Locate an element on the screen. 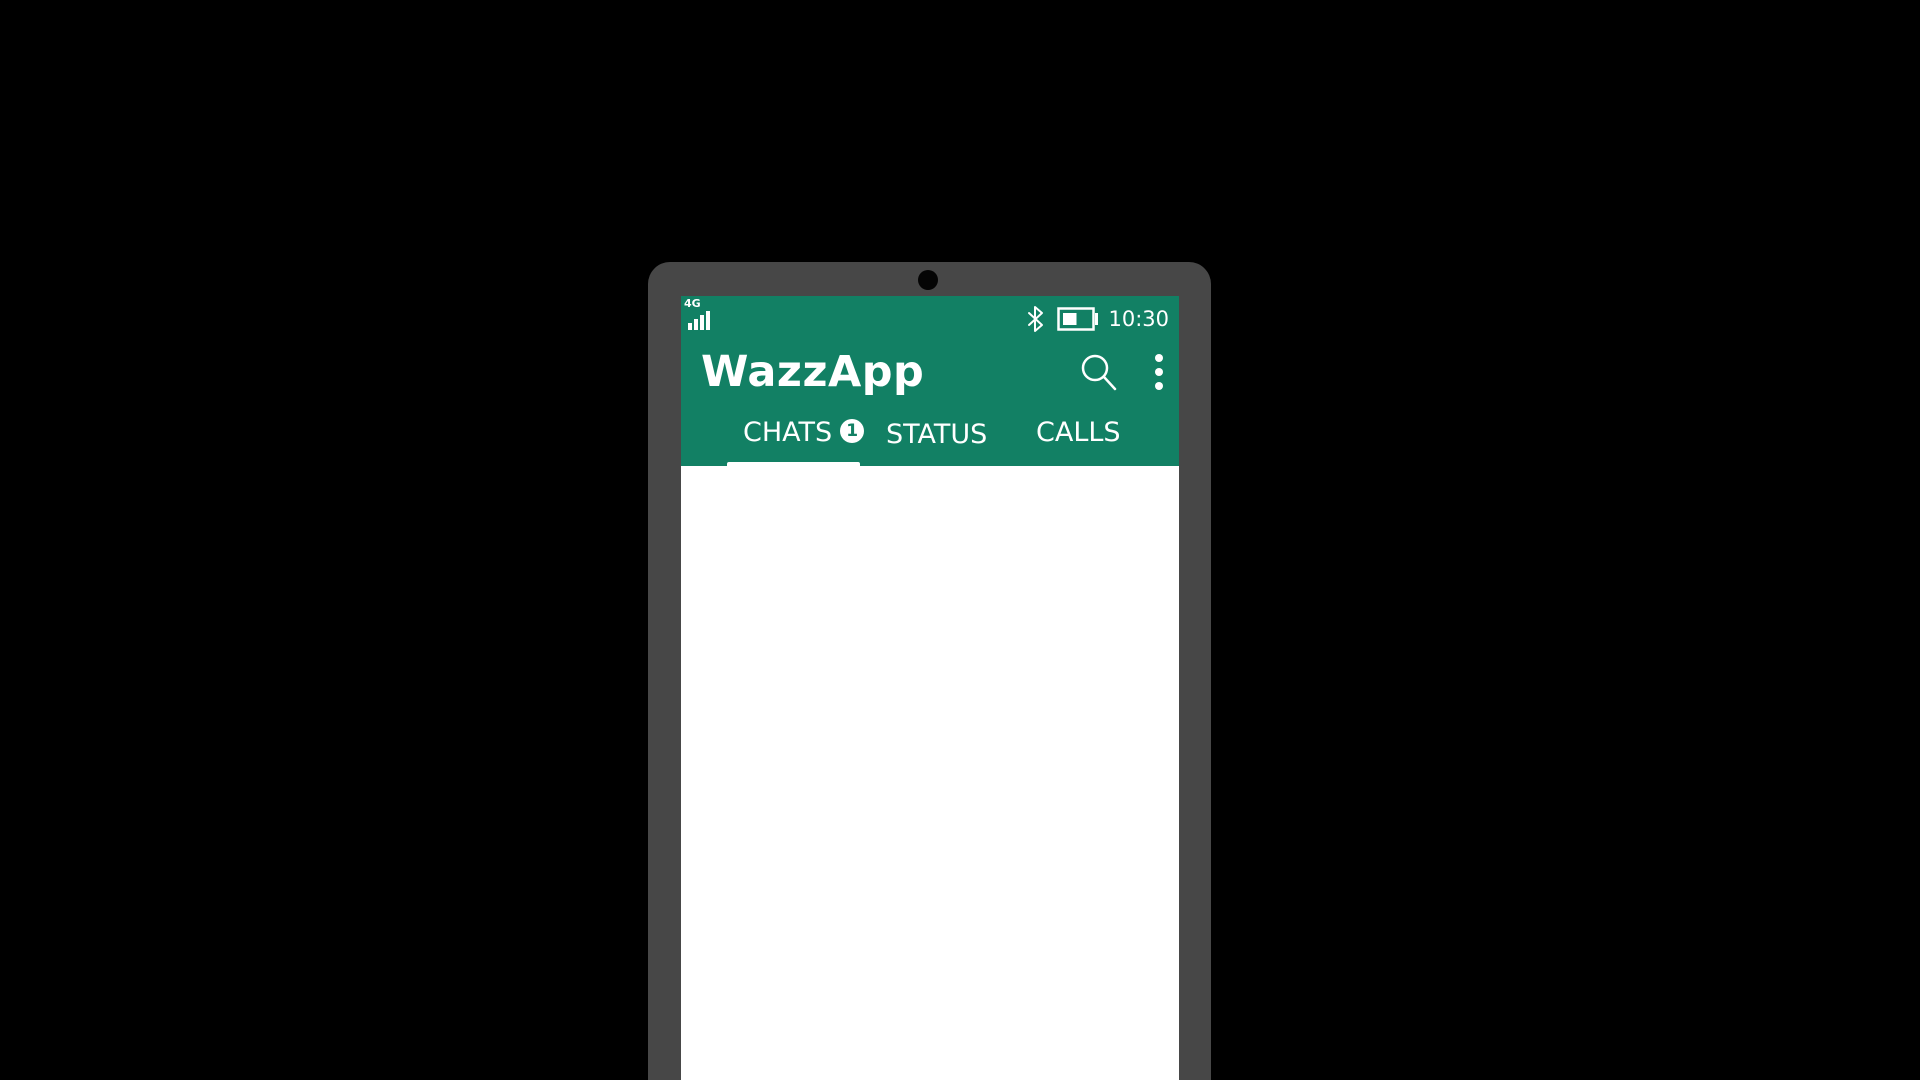 The image size is (1920, 1080). chat-list-area is located at coordinates (930, 773).